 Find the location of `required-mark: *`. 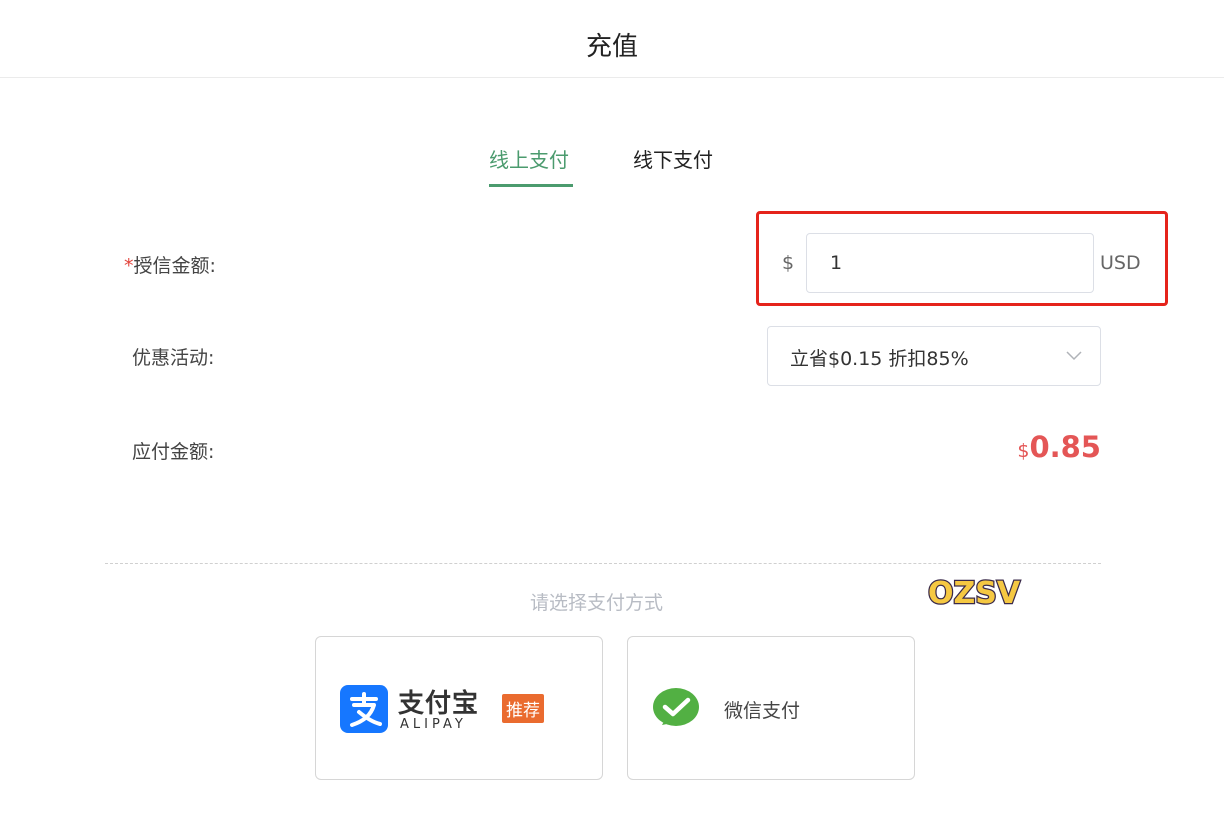

required-mark: * is located at coordinates (129, 266).